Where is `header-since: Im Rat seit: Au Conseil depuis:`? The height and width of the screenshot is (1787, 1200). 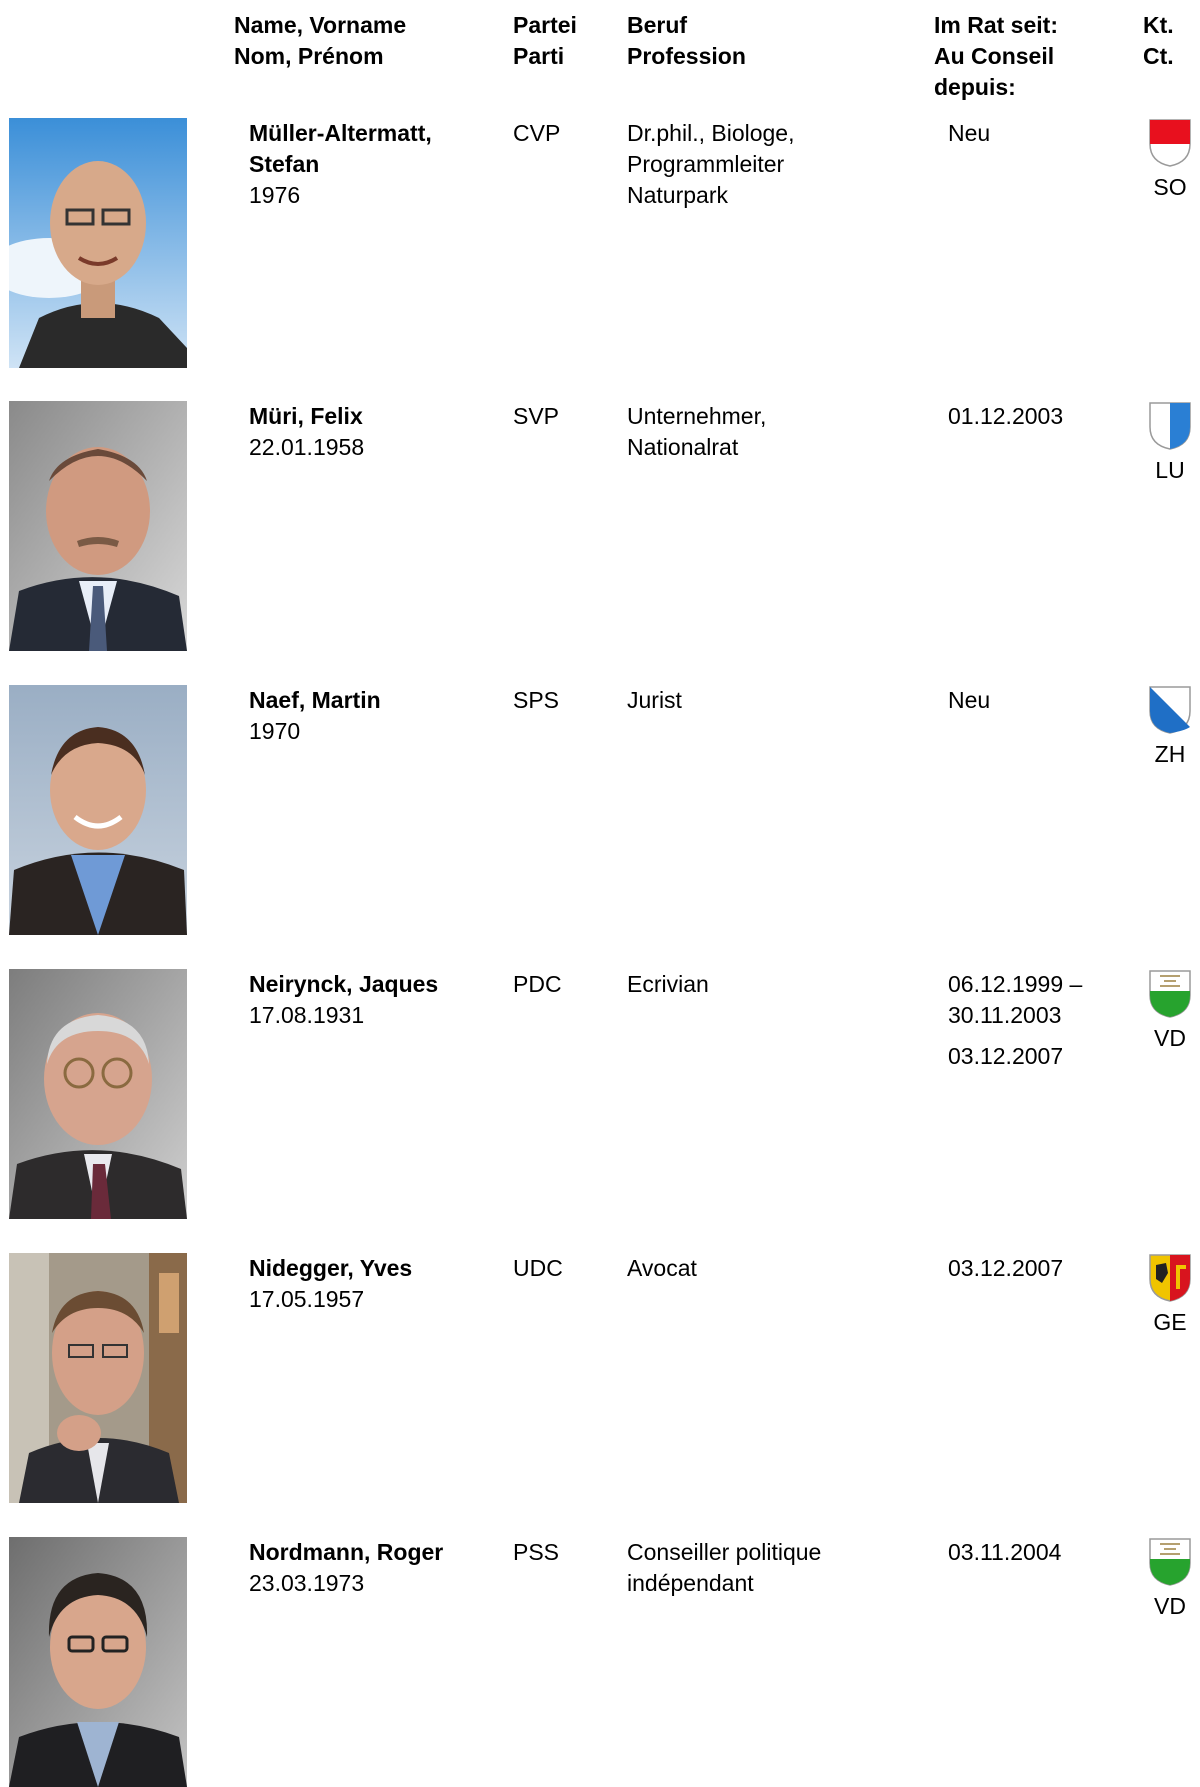 header-since: Im Rat seit: Au Conseil depuis: is located at coordinates (996, 56).